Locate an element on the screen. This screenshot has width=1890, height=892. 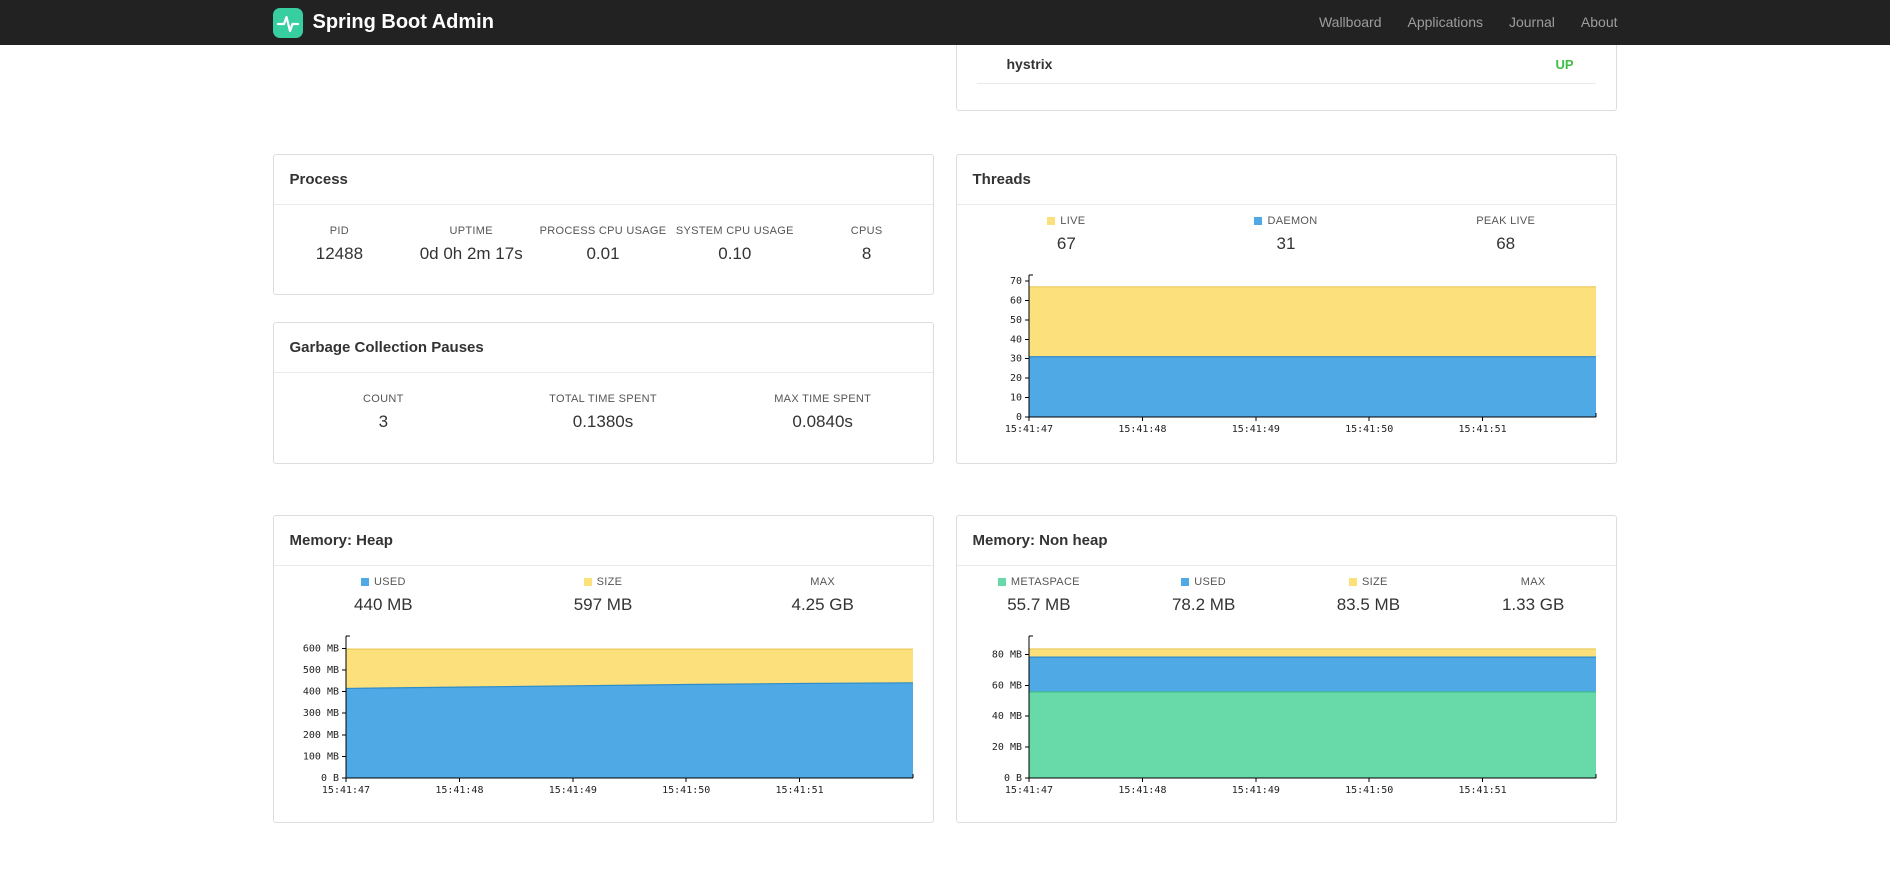
nav-item-journal: Journal is located at coordinates (1532, 22).